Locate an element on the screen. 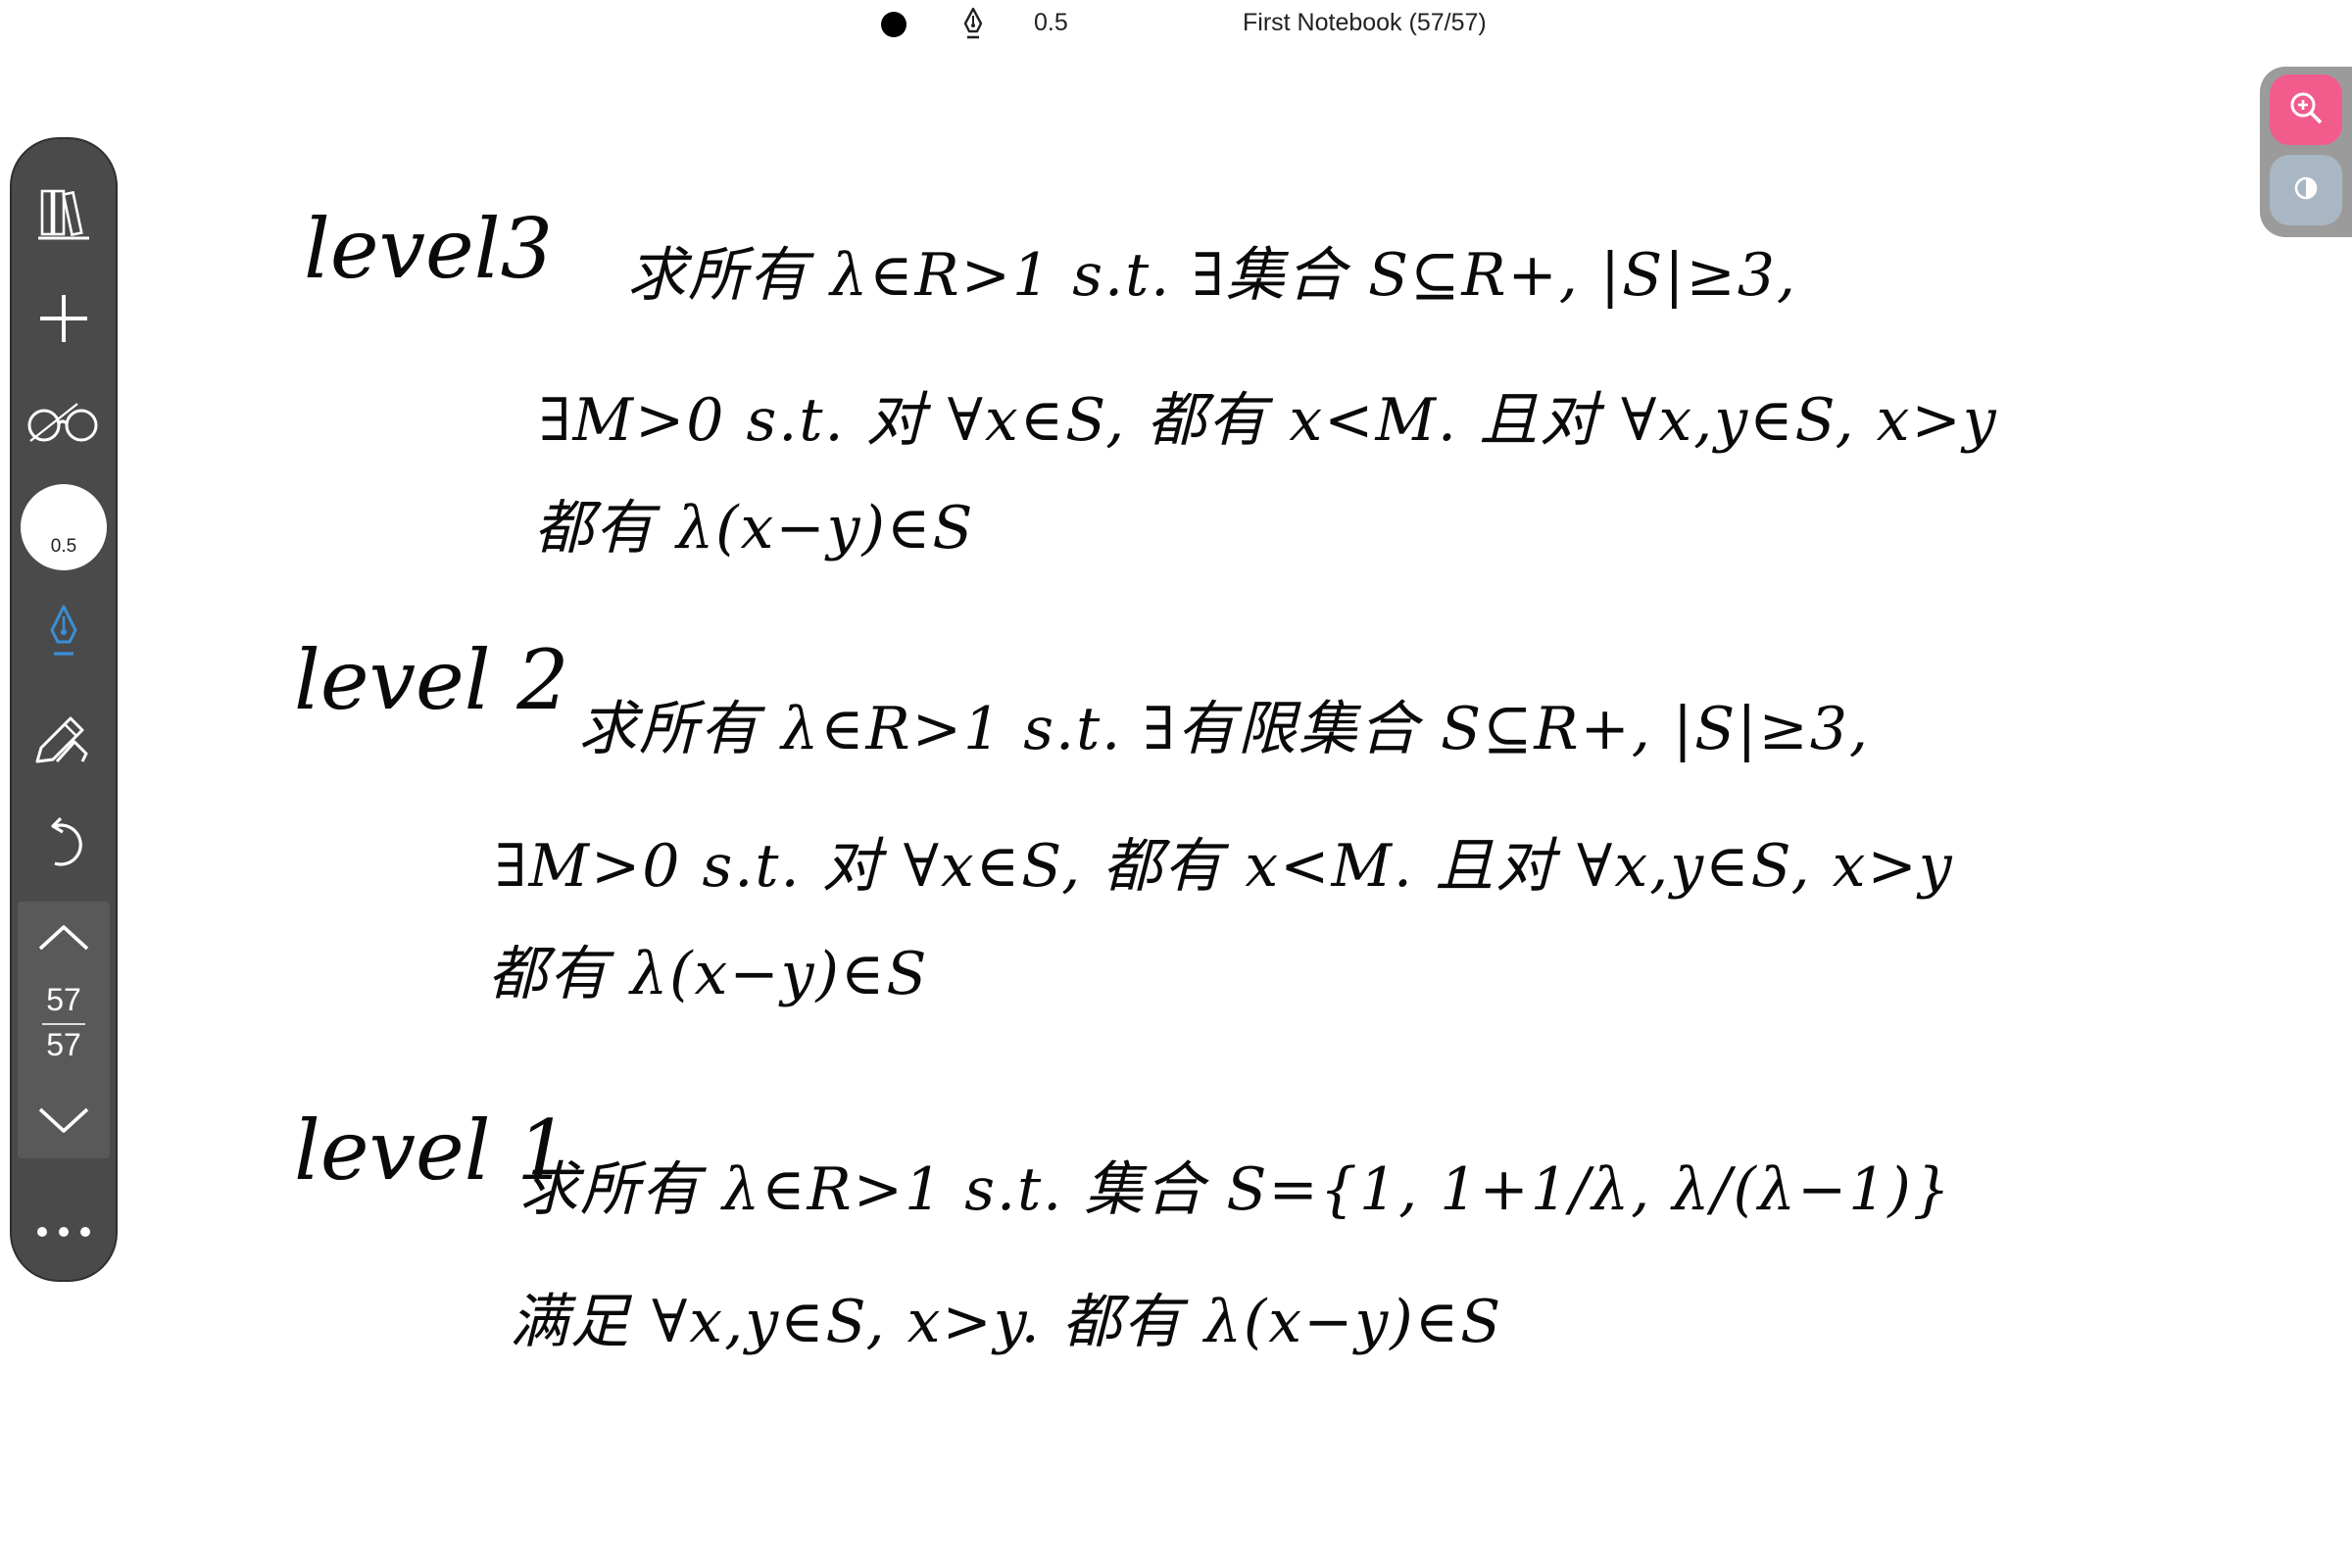  add-page-button is located at coordinates (64, 318).